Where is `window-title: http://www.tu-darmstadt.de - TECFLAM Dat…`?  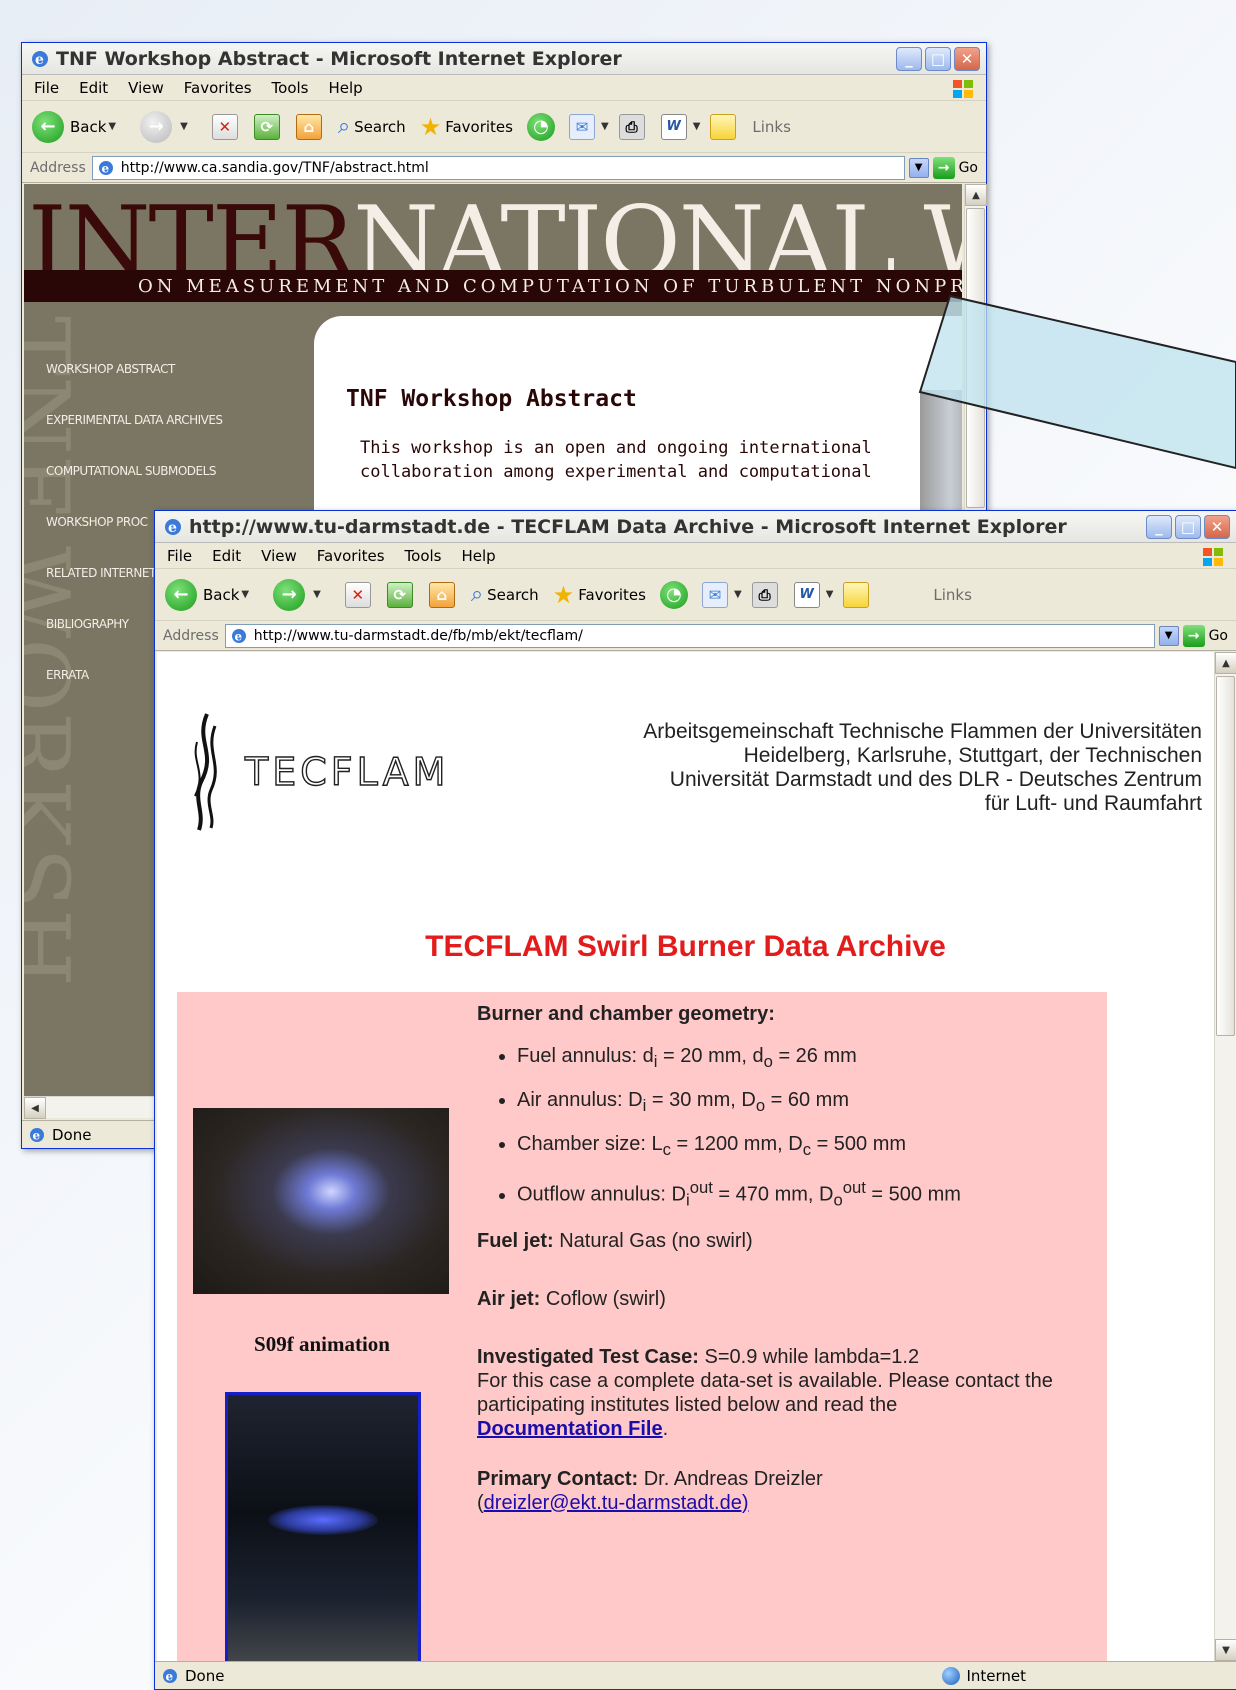 window-title: http://www.tu-darmstadt.de - TECFLAM Dat… is located at coordinates (628, 526).